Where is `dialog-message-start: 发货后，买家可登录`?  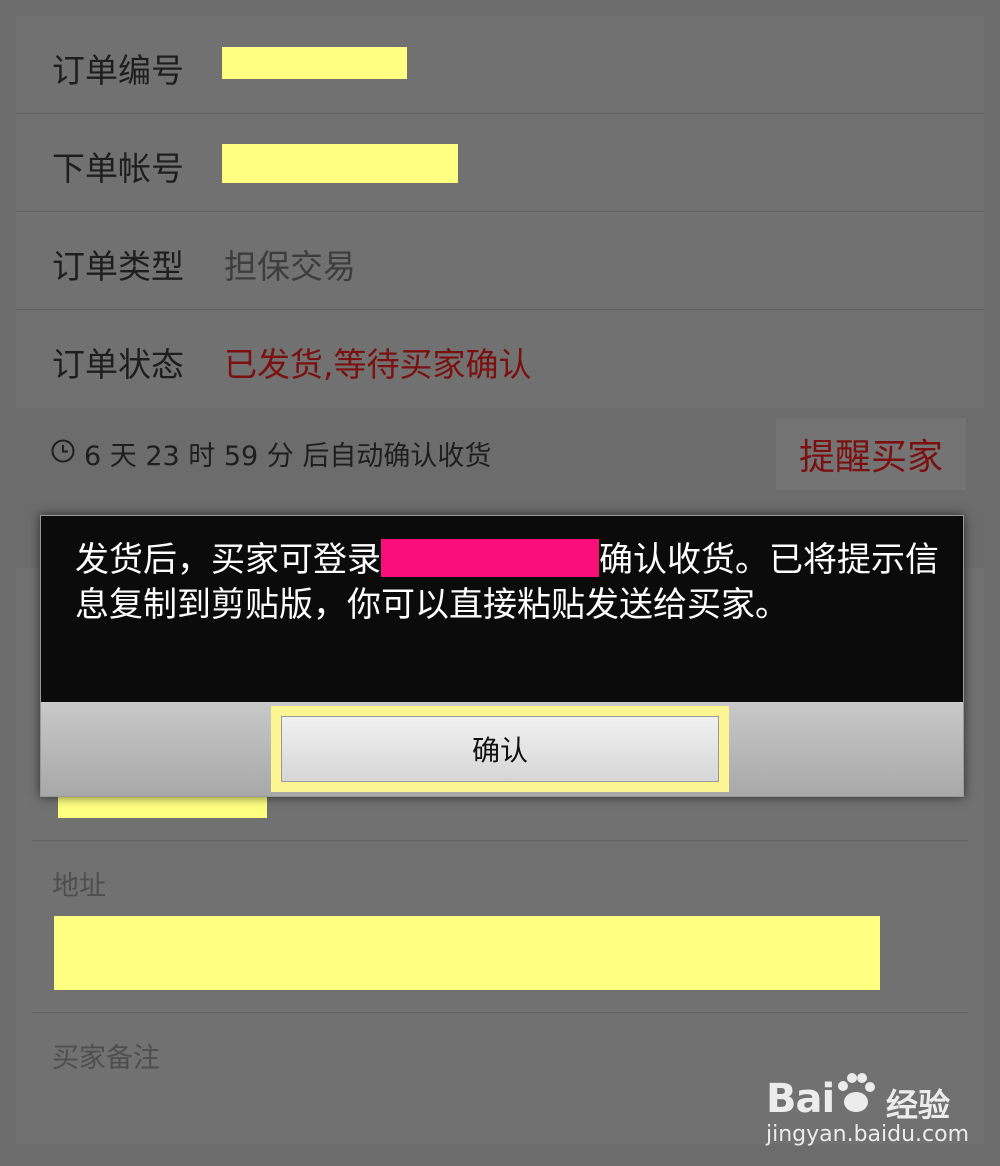
dialog-message-start: 发货后，买家可登录 is located at coordinates (228, 560).